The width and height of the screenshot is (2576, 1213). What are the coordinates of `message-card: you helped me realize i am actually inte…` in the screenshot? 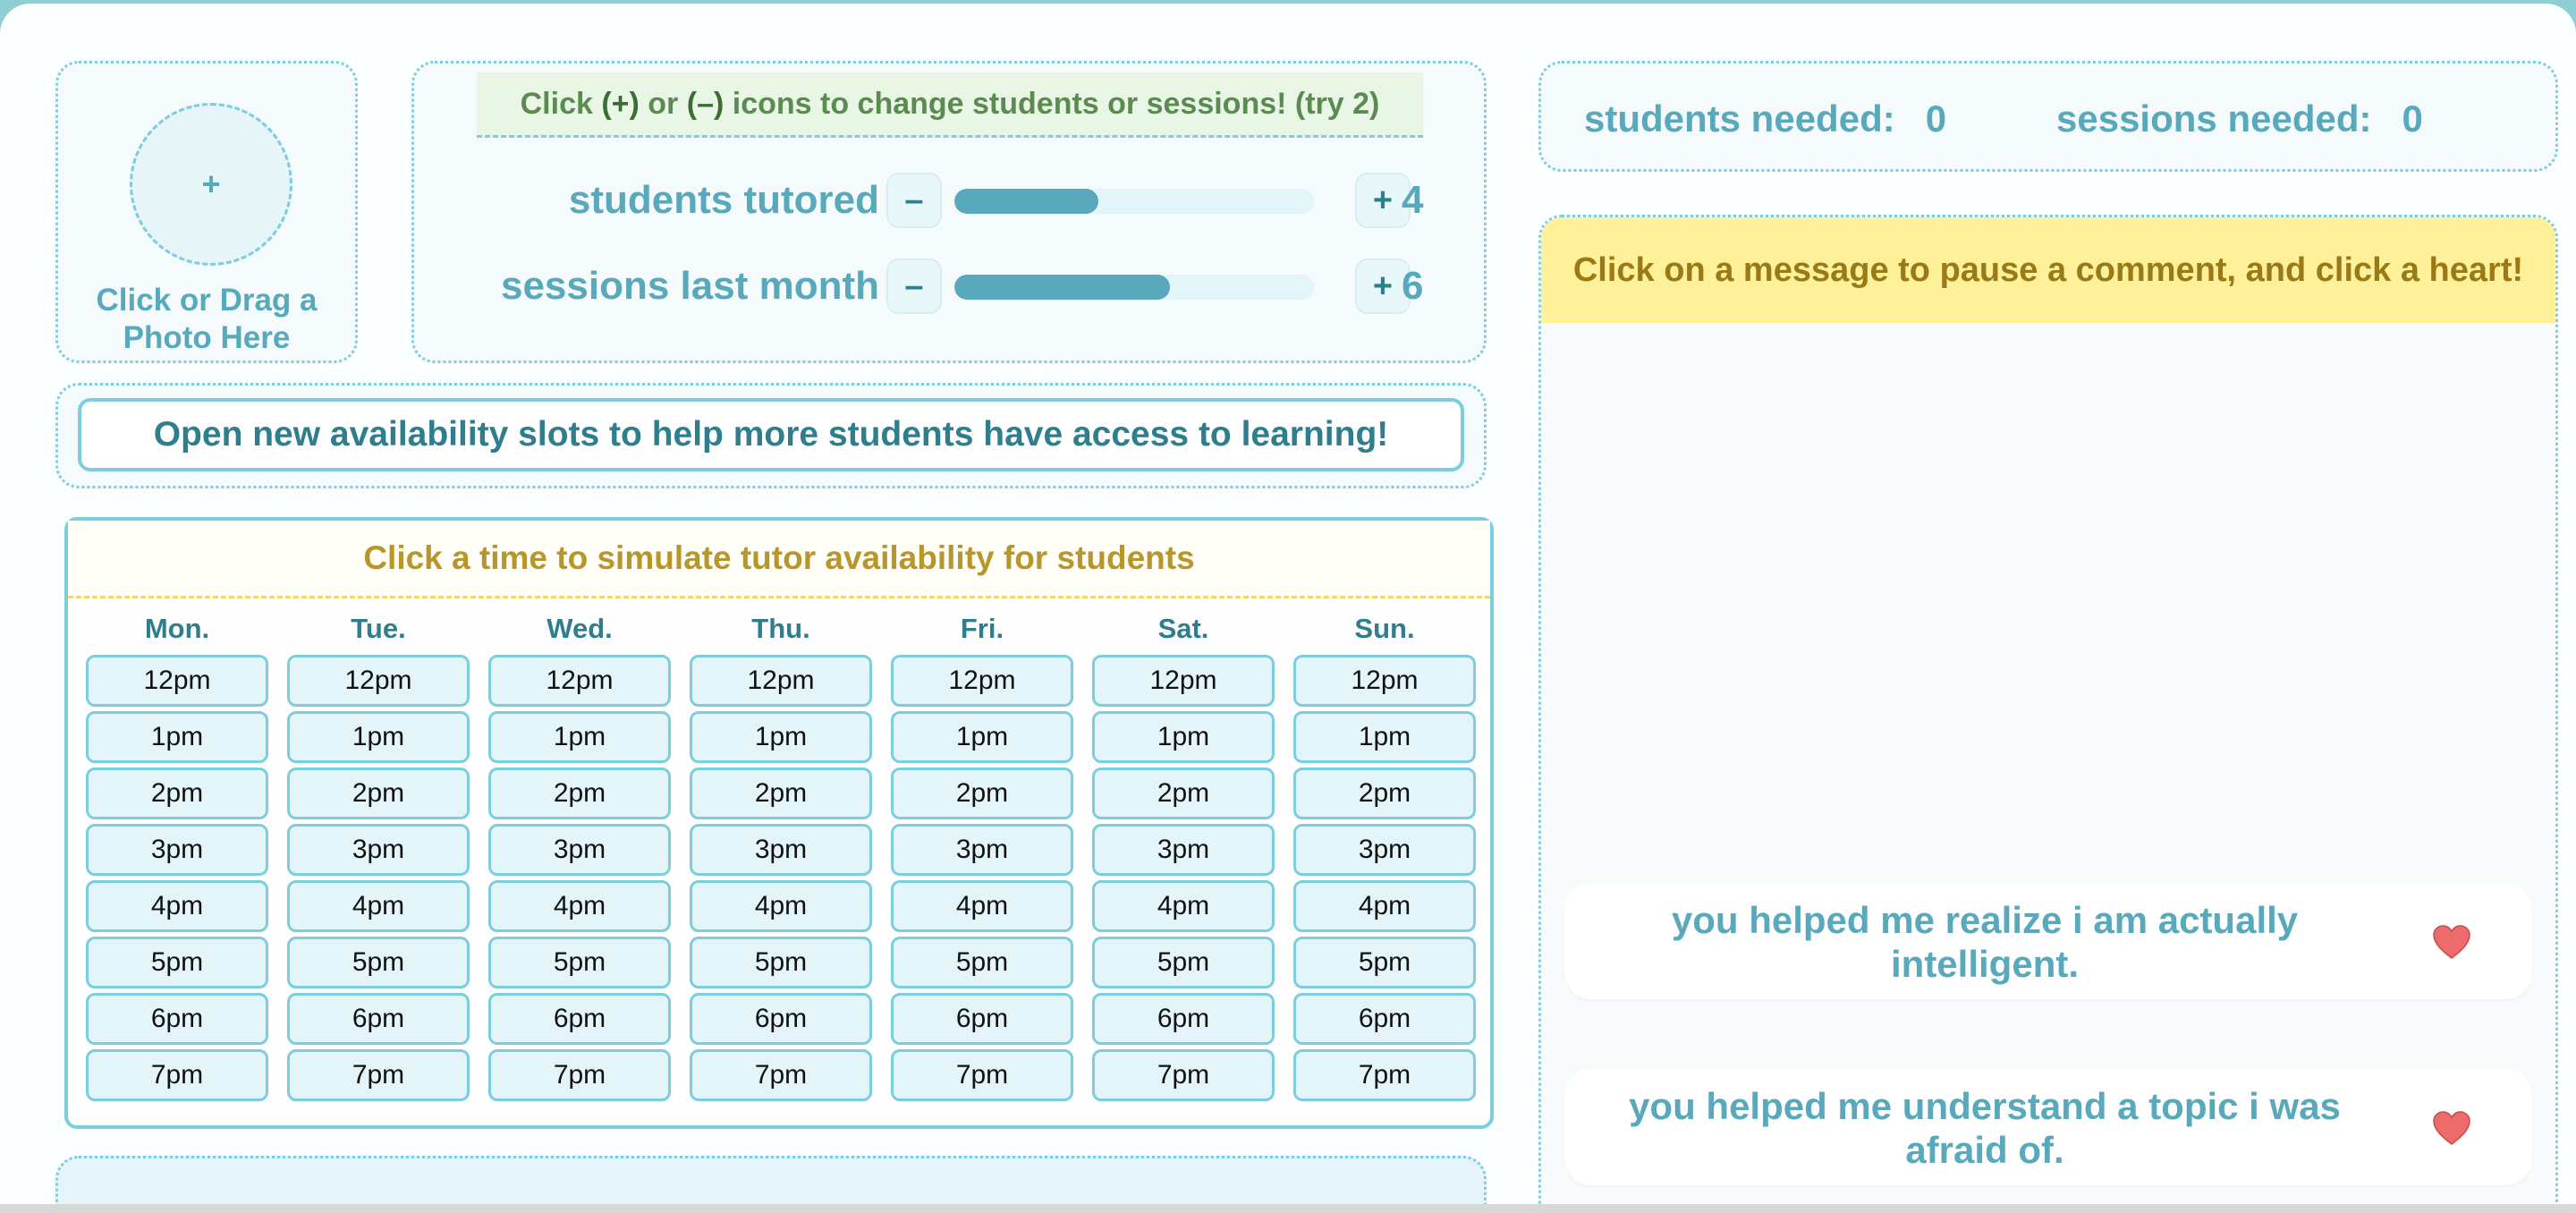 It's located at (2048, 941).